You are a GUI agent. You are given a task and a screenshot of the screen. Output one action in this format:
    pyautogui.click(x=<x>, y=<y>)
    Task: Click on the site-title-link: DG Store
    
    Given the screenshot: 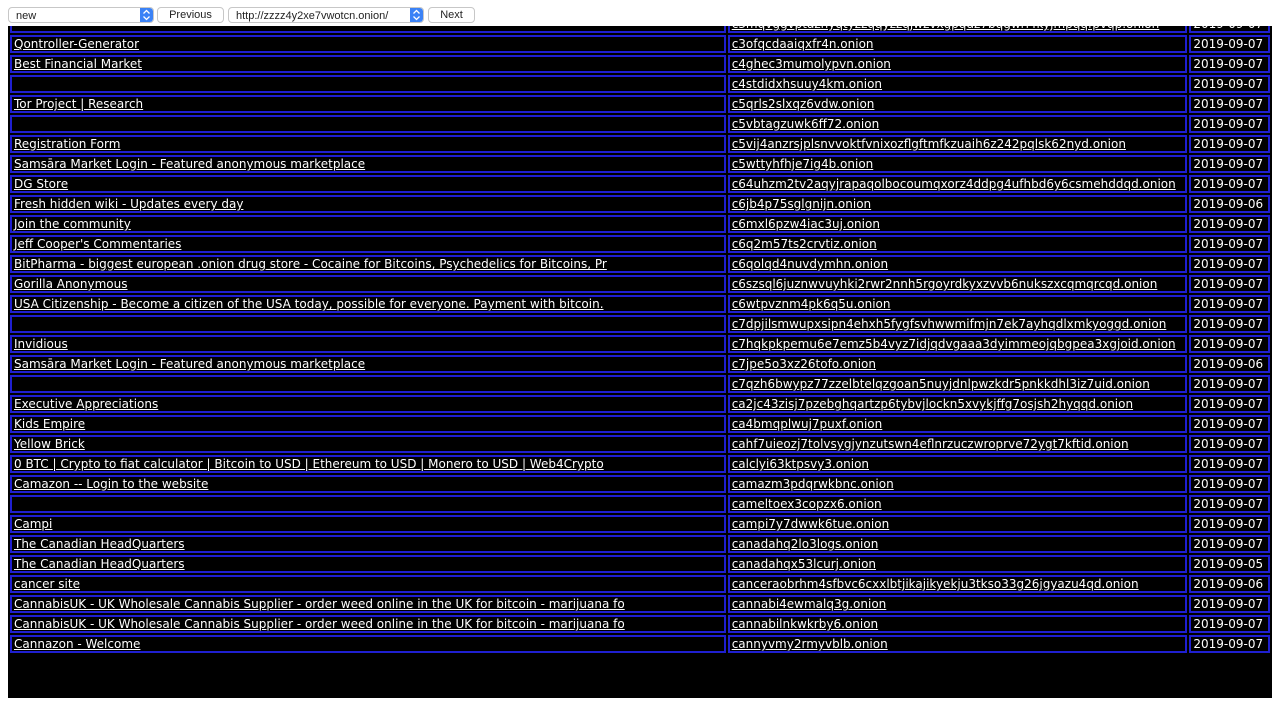 What is the action you would take?
    pyautogui.click(x=41, y=184)
    